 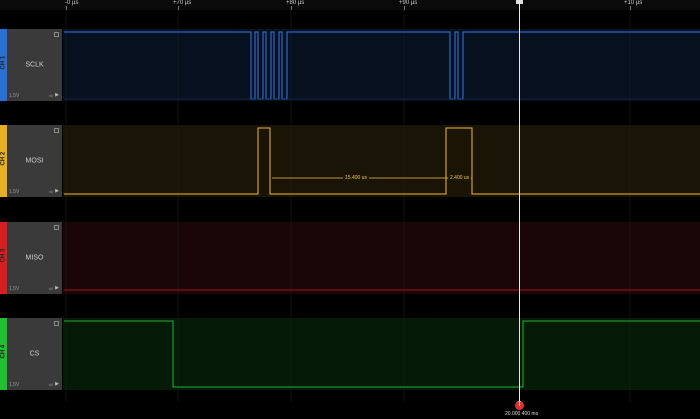 I want to click on channel-4-id: CH 4, so click(x=3, y=351).